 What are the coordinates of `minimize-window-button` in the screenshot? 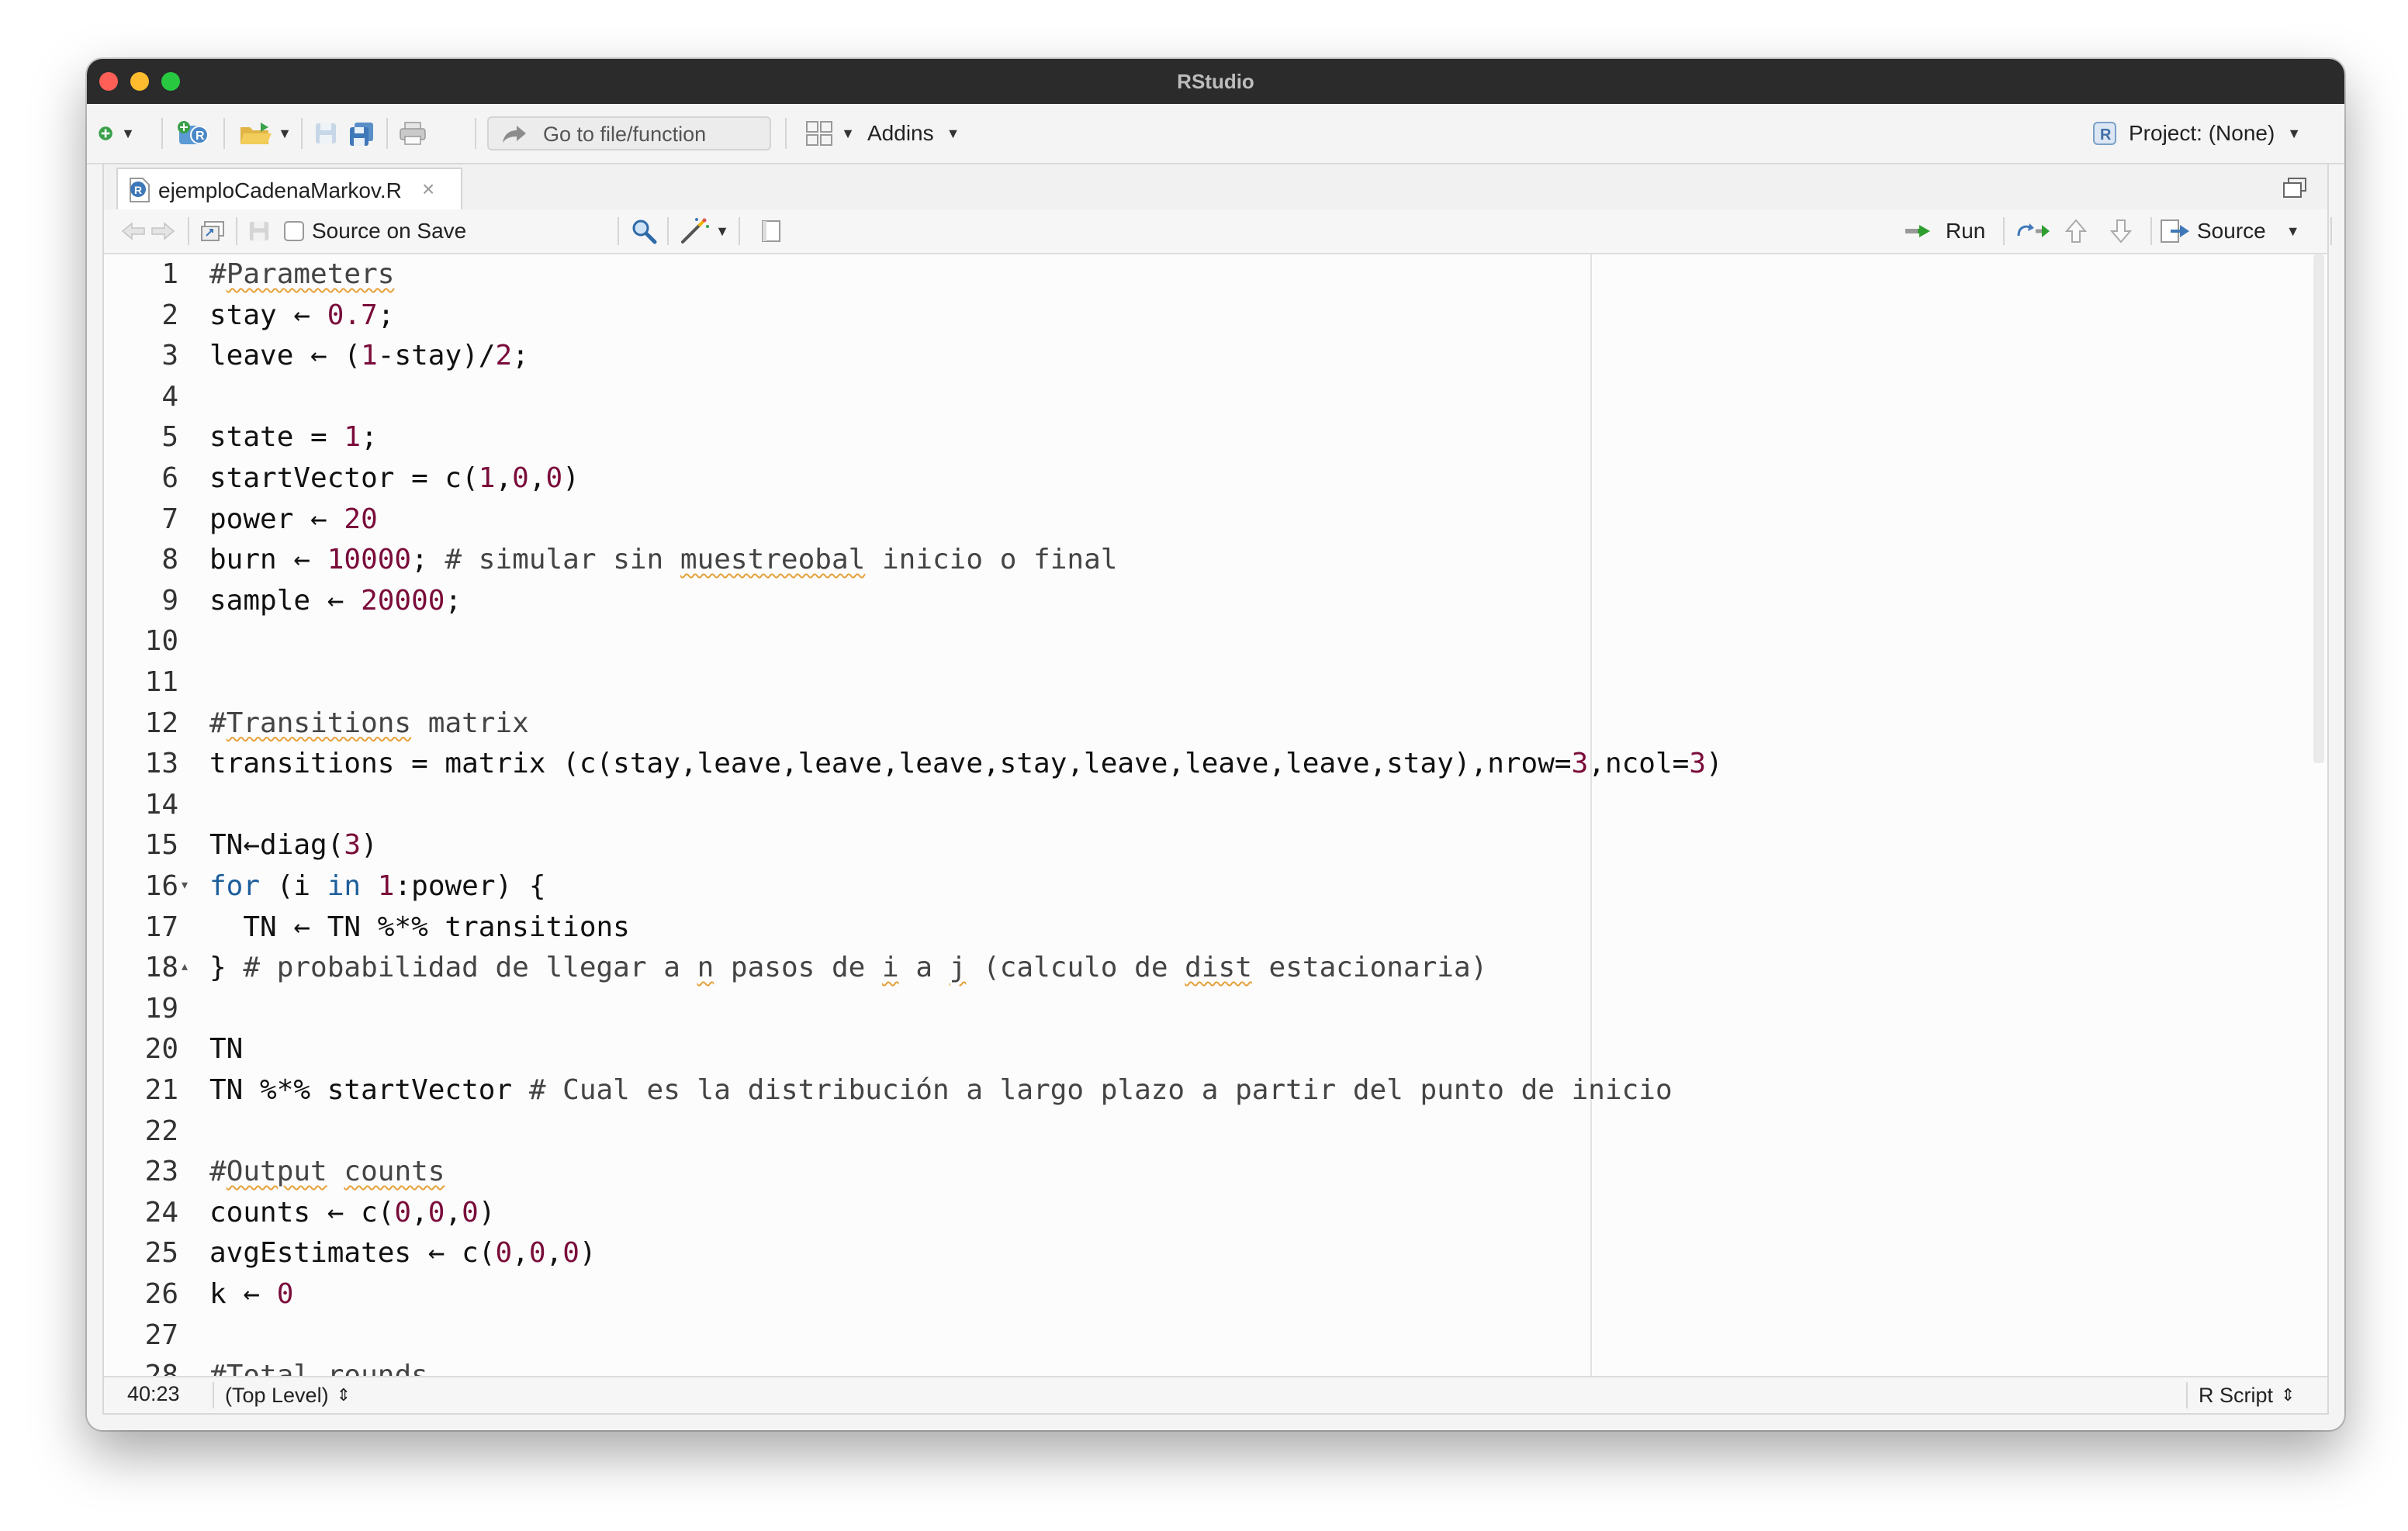 It's located at (139, 81).